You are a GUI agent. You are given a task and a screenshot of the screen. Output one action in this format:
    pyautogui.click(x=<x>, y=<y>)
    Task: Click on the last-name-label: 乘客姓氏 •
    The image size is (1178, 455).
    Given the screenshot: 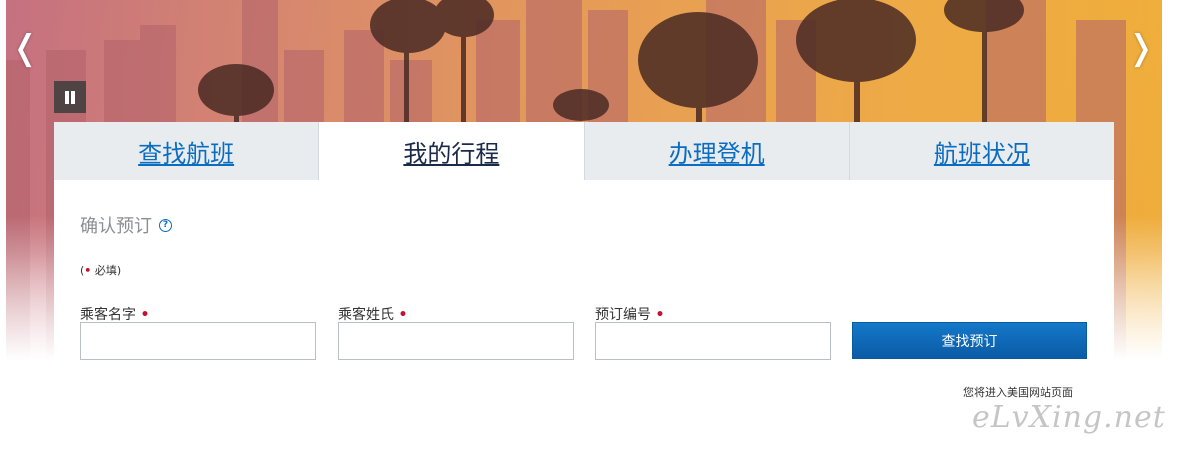 What is the action you would take?
    pyautogui.click(x=372, y=314)
    